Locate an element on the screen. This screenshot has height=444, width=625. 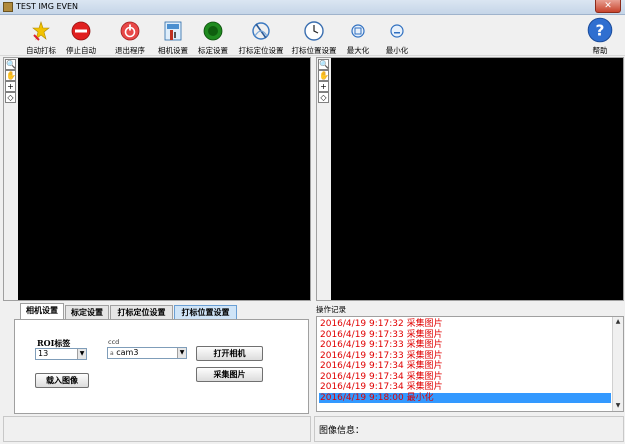
help-icon: ? is located at coordinates (600, 30).